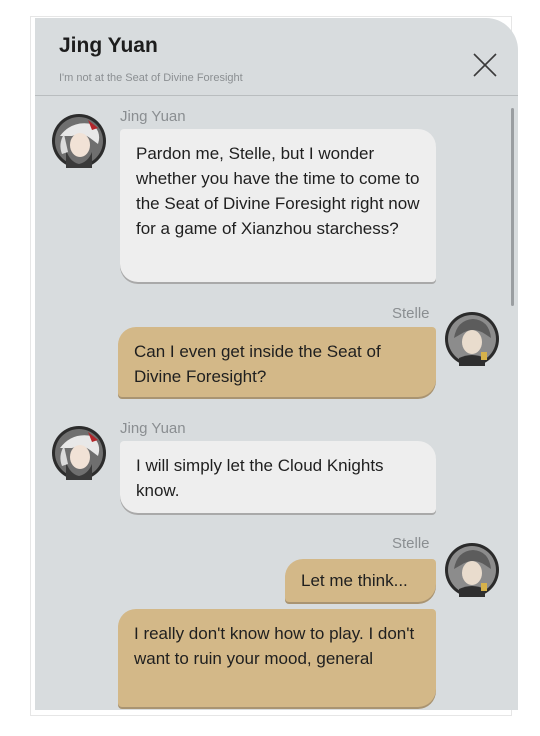 Image resolution: width=540 pixels, height=736 pixels. What do you see at coordinates (108, 45) in the screenshot?
I see `contact-name: Jing Yuan` at bounding box center [108, 45].